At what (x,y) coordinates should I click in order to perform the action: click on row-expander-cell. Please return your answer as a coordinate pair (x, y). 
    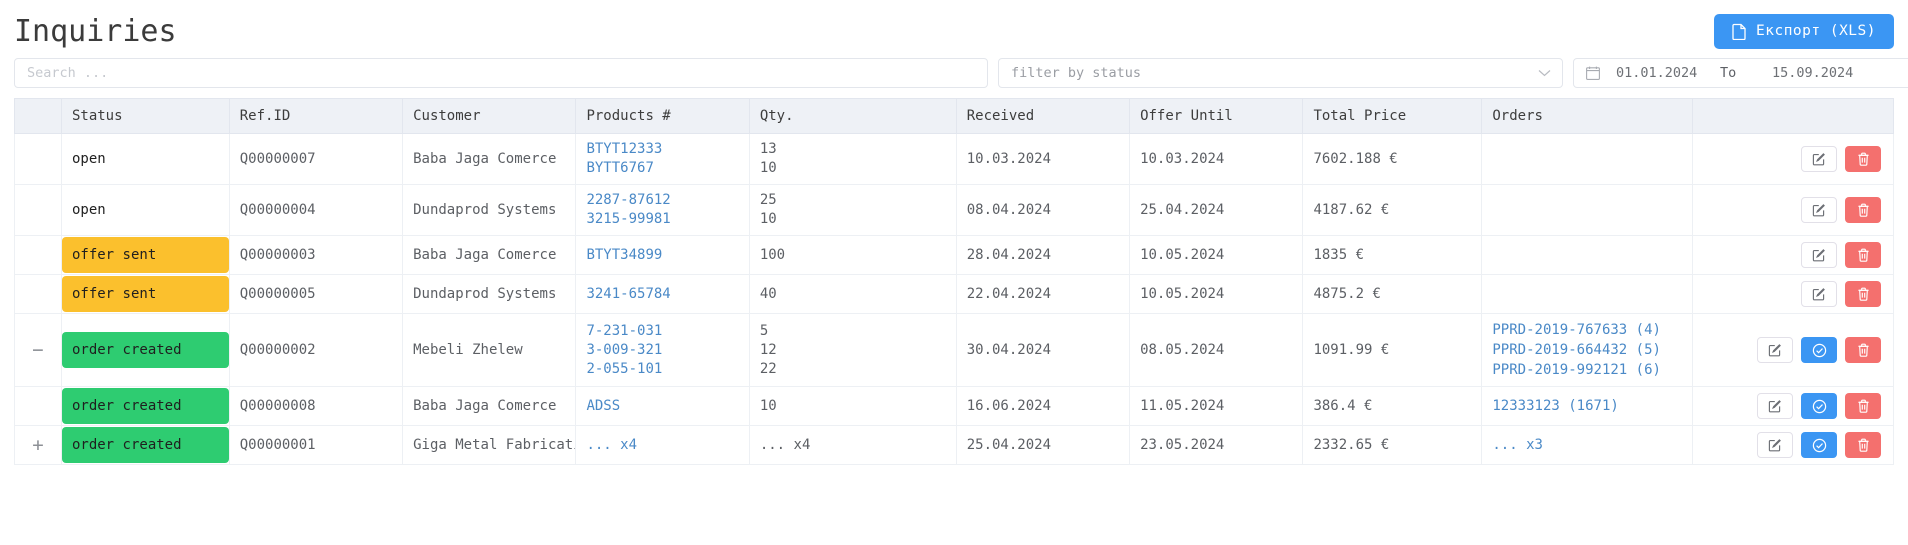
    Looking at the image, I should click on (38, 159).